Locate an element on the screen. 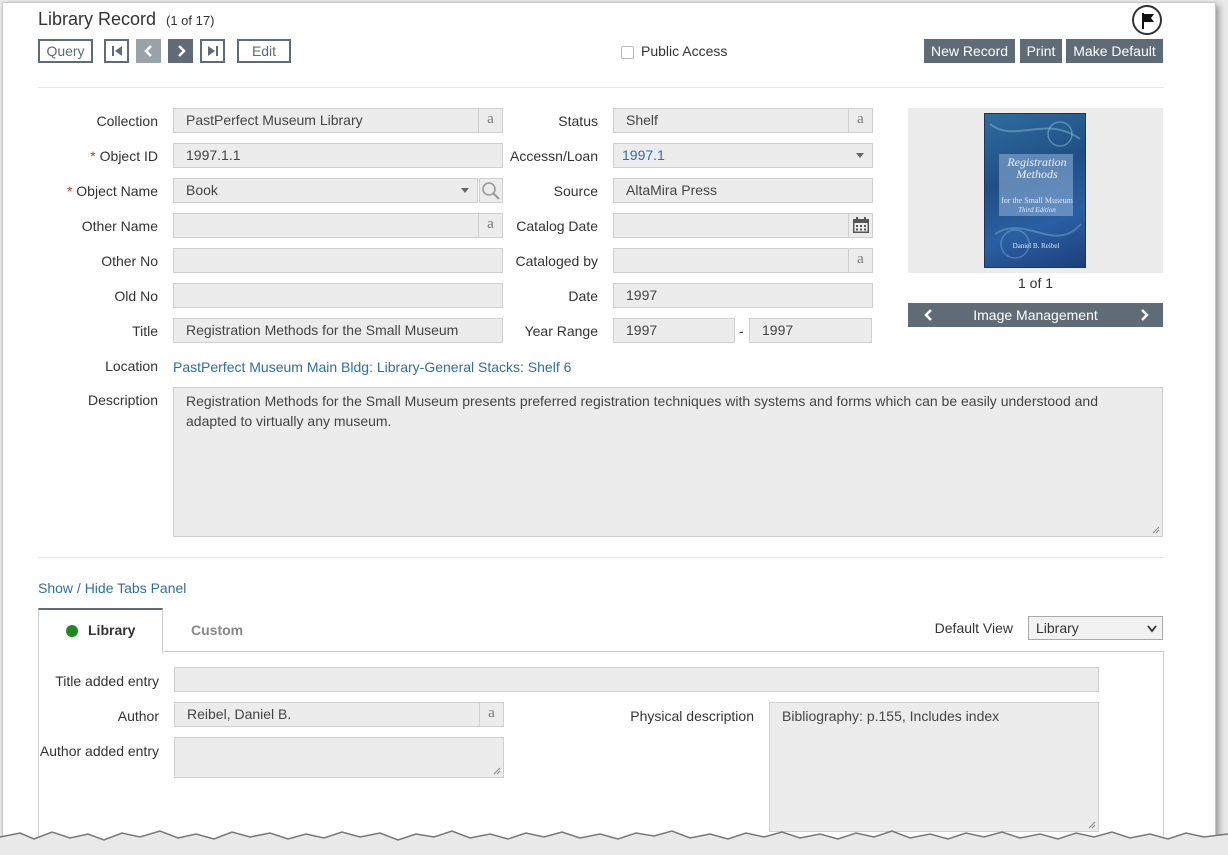 The width and height of the screenshot is (1228, 855). cataloged-by-field: a is located at coordinates (743, 260).